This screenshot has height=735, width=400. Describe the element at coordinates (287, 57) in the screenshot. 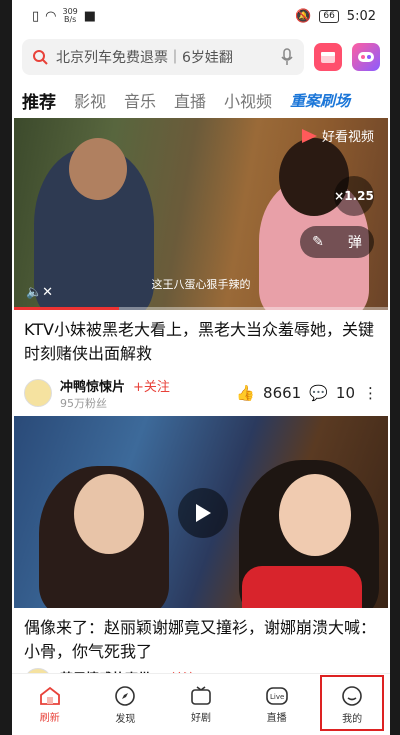

I see `microphone-icon` at that location.